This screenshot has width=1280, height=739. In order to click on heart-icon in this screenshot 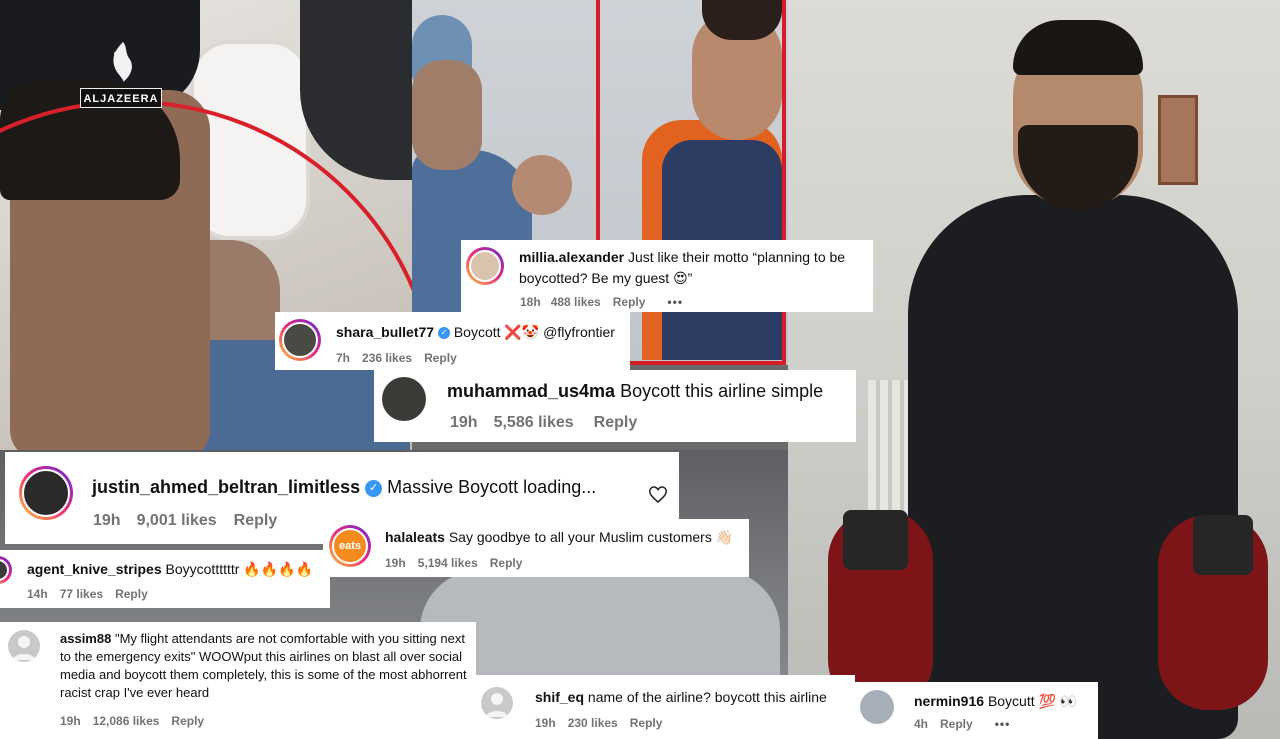, I will do `click(658, 494)`.